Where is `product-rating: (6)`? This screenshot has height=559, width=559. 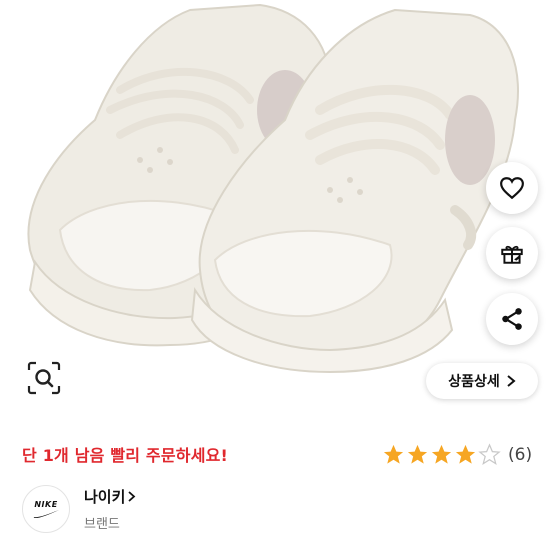
product-rating: (6) is located at coordinates (457, 454).